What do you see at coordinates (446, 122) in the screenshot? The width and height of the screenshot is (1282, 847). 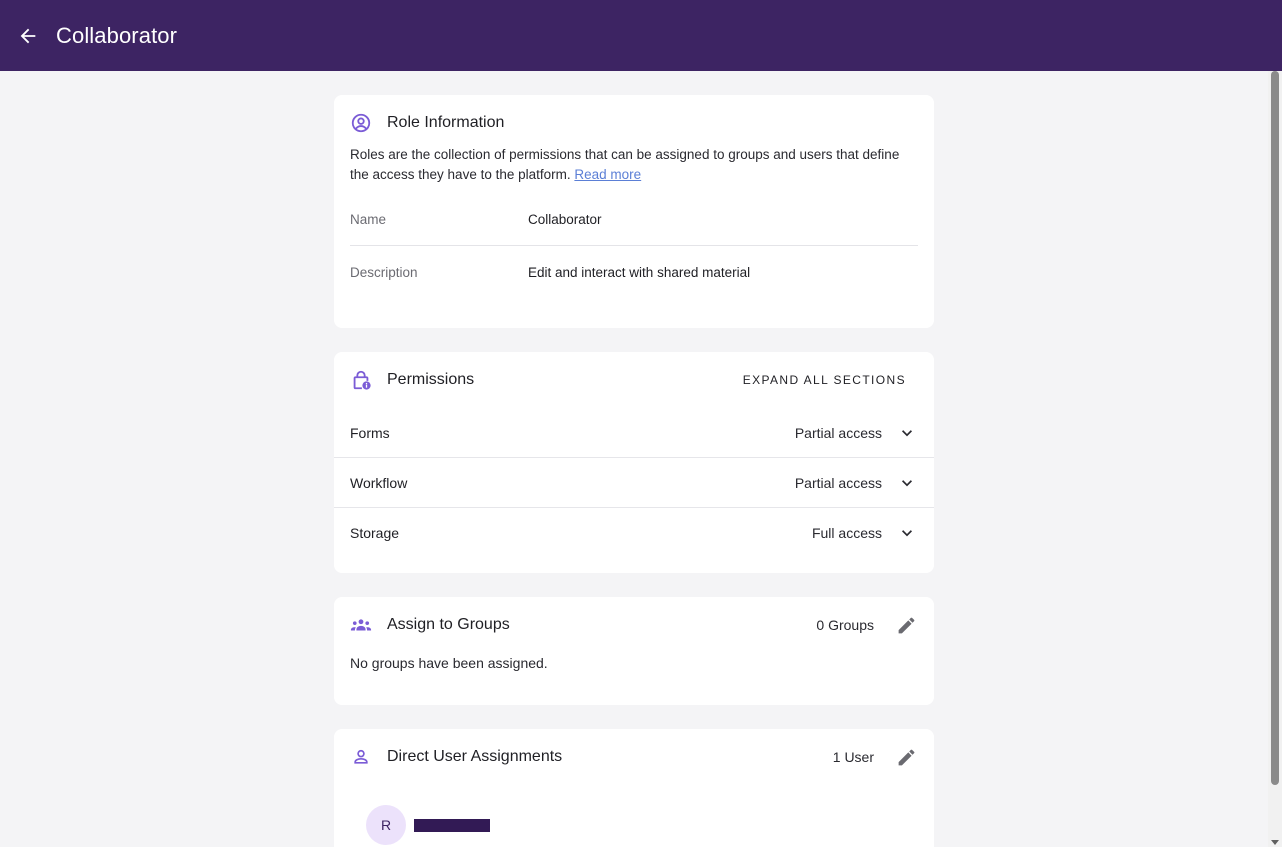 I see `role-information-title: Role Information` at bounding box center [446, 122].